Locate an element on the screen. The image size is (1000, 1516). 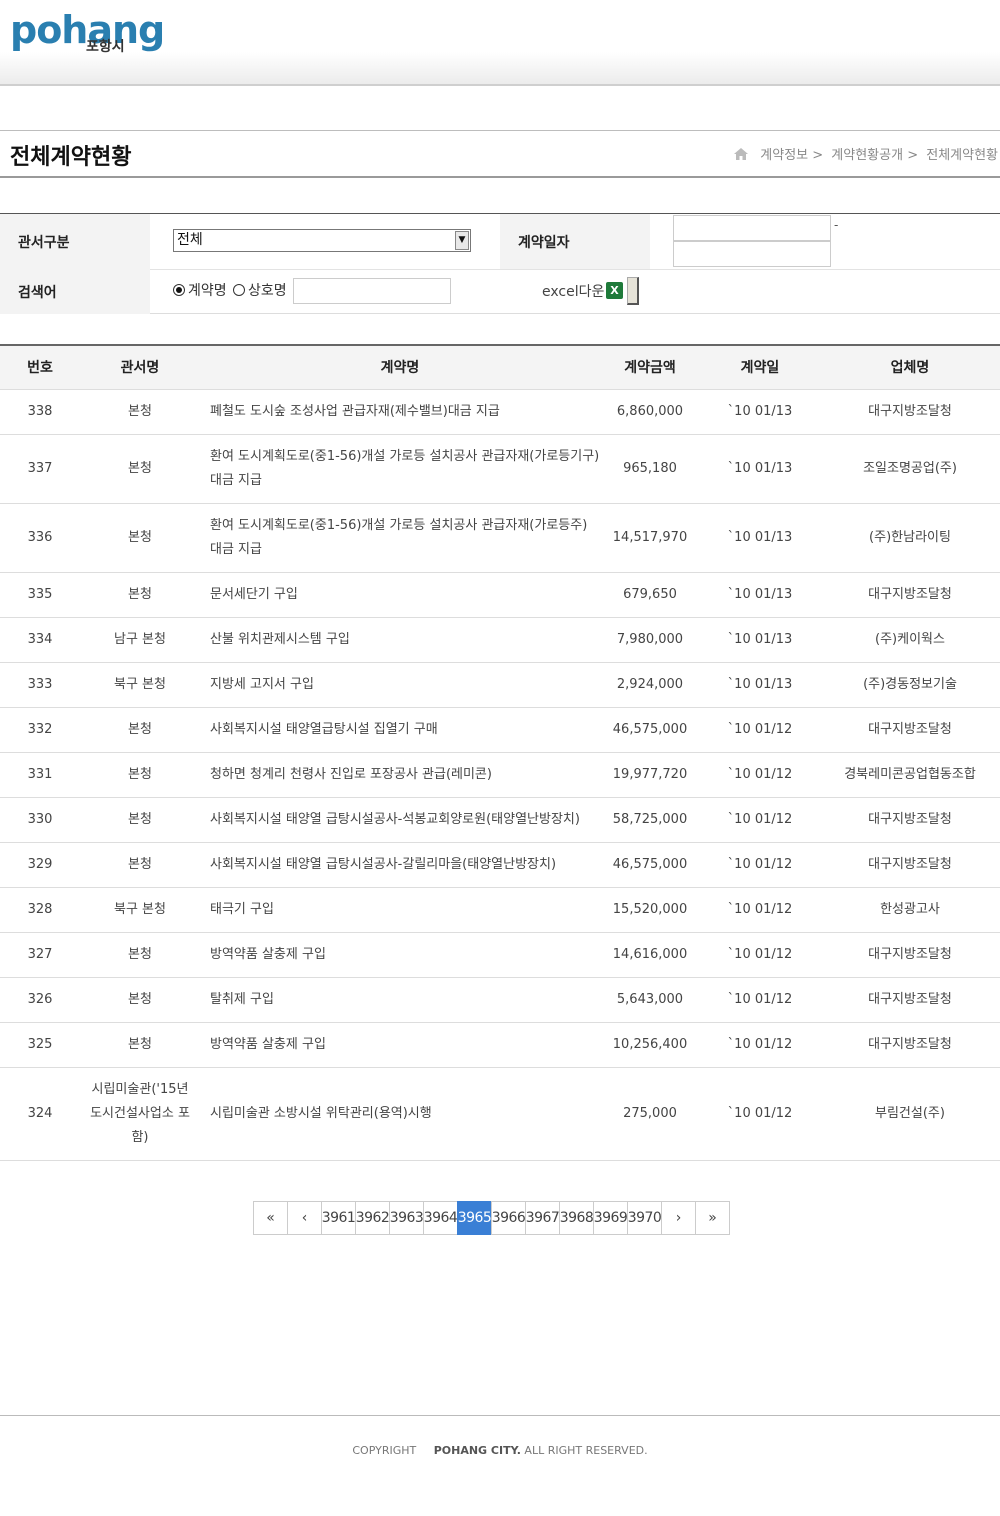
table-row: 326 본청 탈취제 구입 5,643,000 `10 01/12 대구지방조달청 is located at coordinates (500, 1000).